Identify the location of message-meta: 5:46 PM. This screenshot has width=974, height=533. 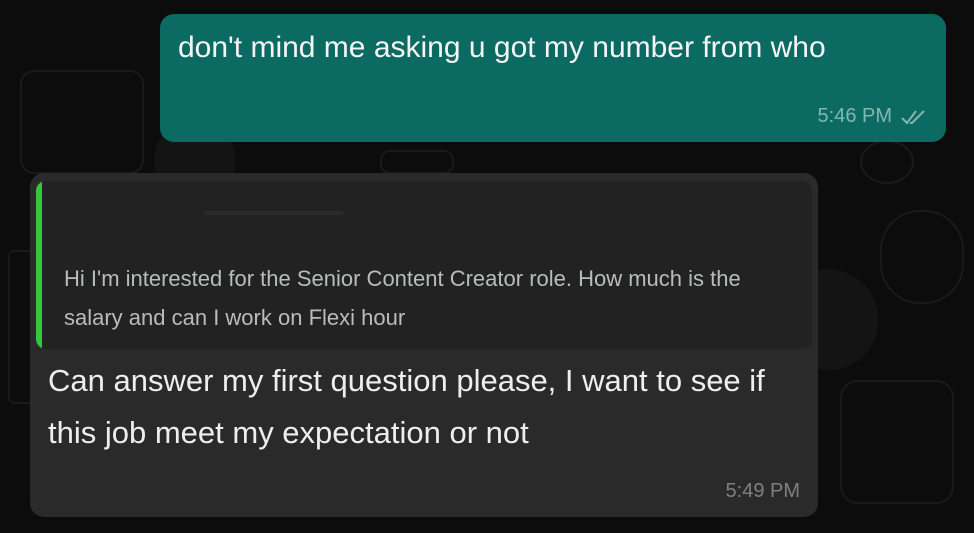
(873, 116).